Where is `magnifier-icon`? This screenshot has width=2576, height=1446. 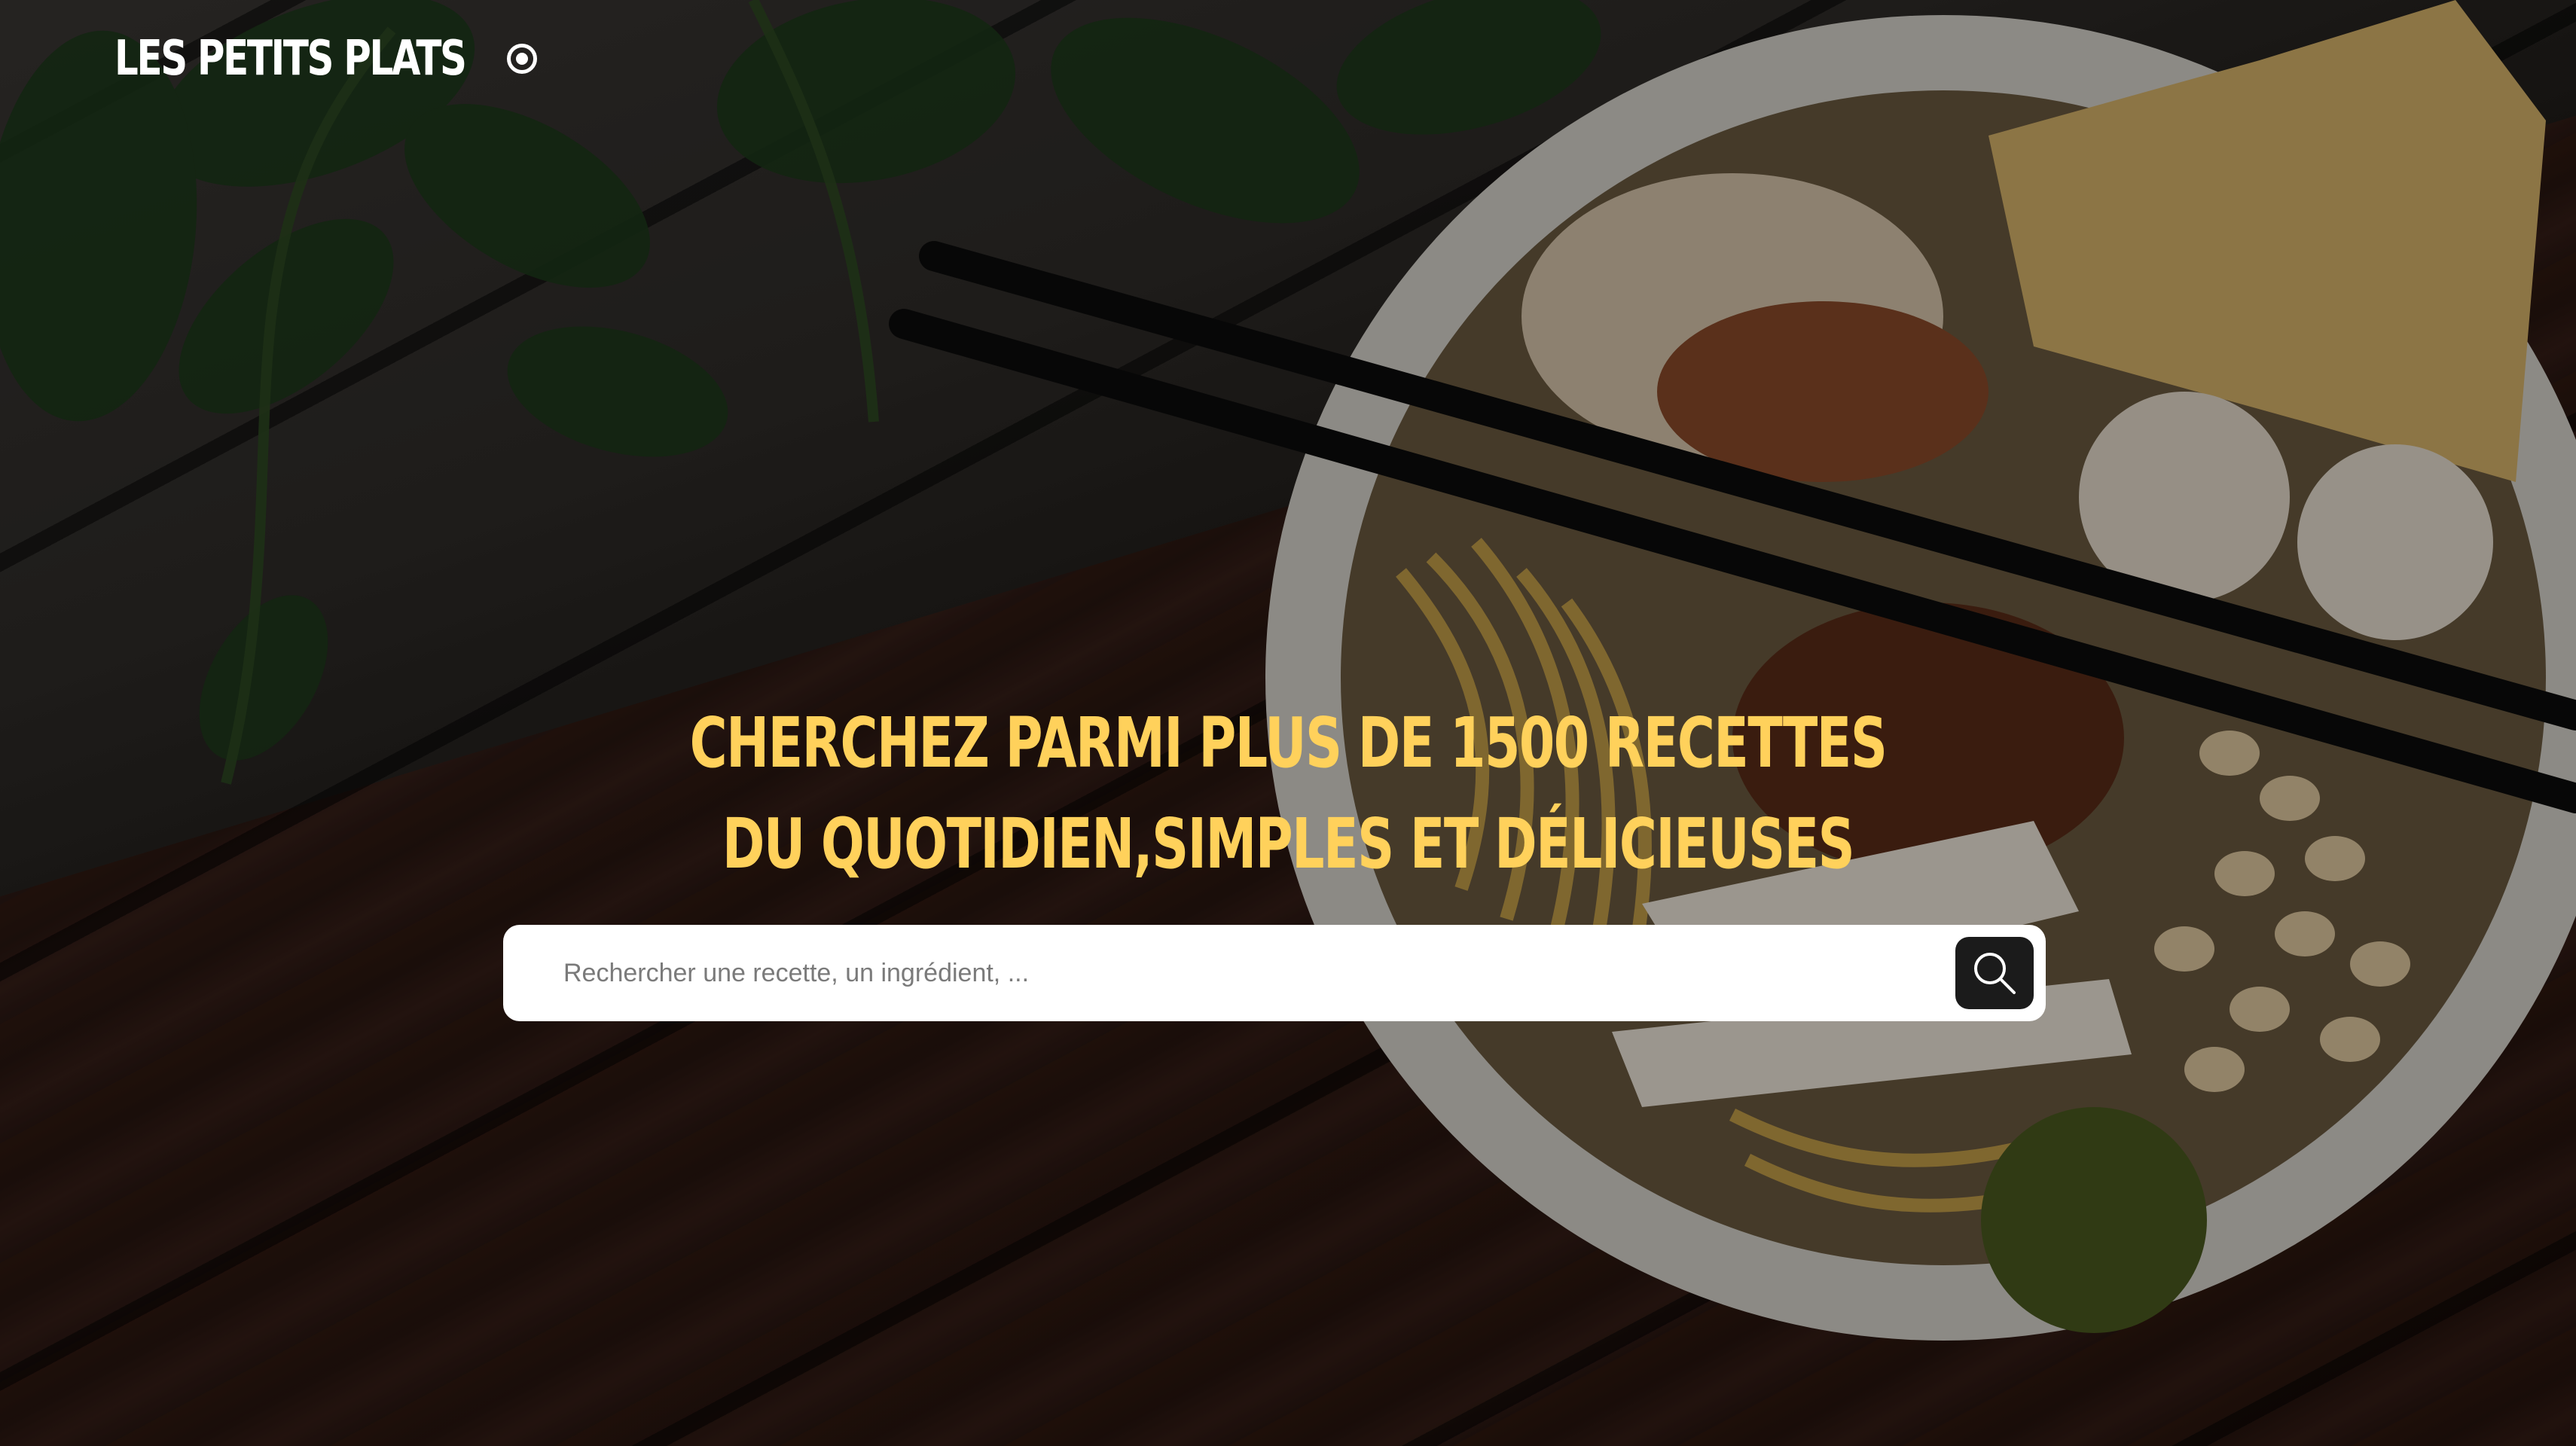 magnifier-icon is located at coordinates (1995, 973).